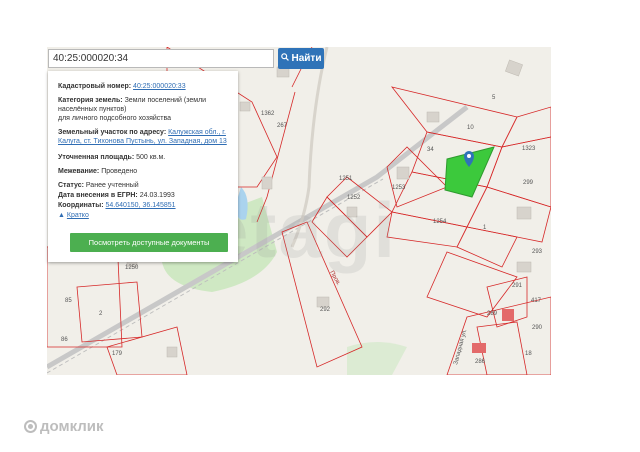 The image size is (640, 452). I want to click on search-button: Найти, so click(301, 58).